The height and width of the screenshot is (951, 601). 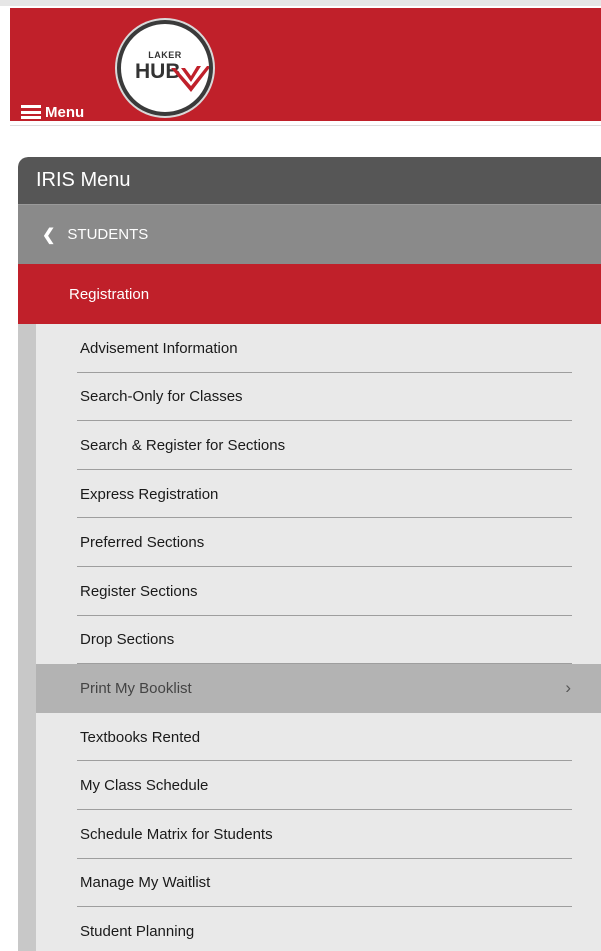 What do you see at coordinates (27, 637) in the screenshot?
I see `list-indent-bar` at bounding box center [27, 637].